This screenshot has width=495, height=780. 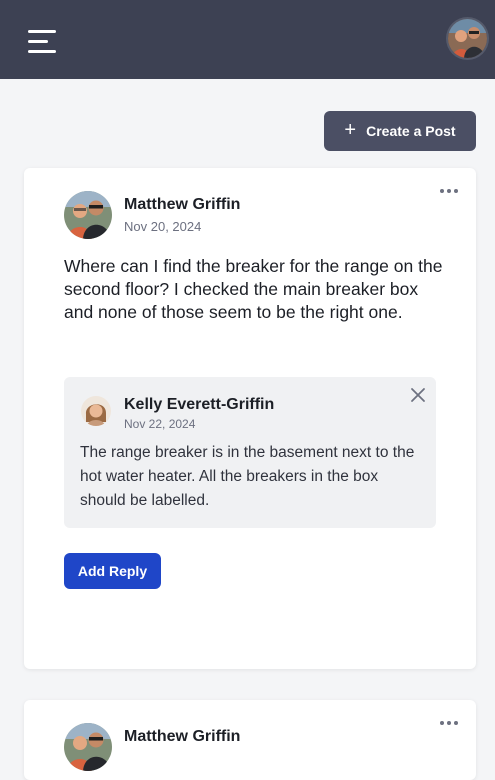 I want to click on close-icon, so click(x=418, y=395).